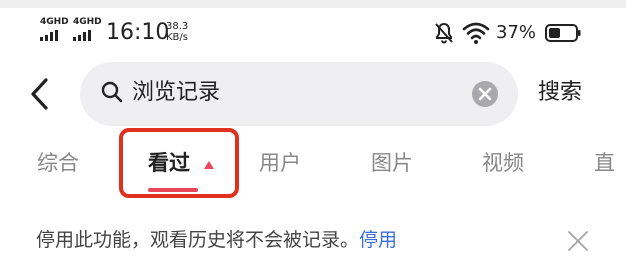  What do you see at coordinates (444, 33) in the screenshot?
I see `mute-icon` at bounding box center [444, 33].